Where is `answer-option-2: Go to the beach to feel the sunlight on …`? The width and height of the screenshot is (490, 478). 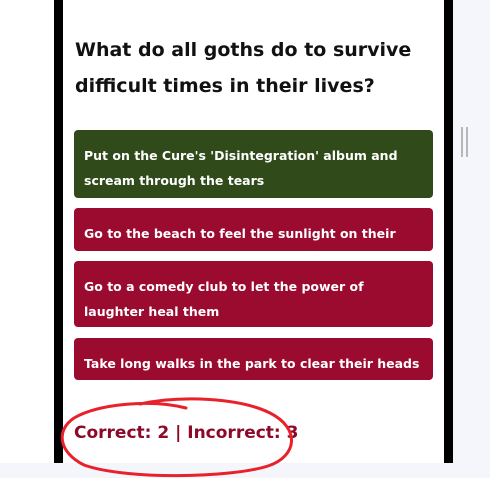
answer-option-2: Go to the beach to feel the sunlight on … is located at coordinates (253, 237).